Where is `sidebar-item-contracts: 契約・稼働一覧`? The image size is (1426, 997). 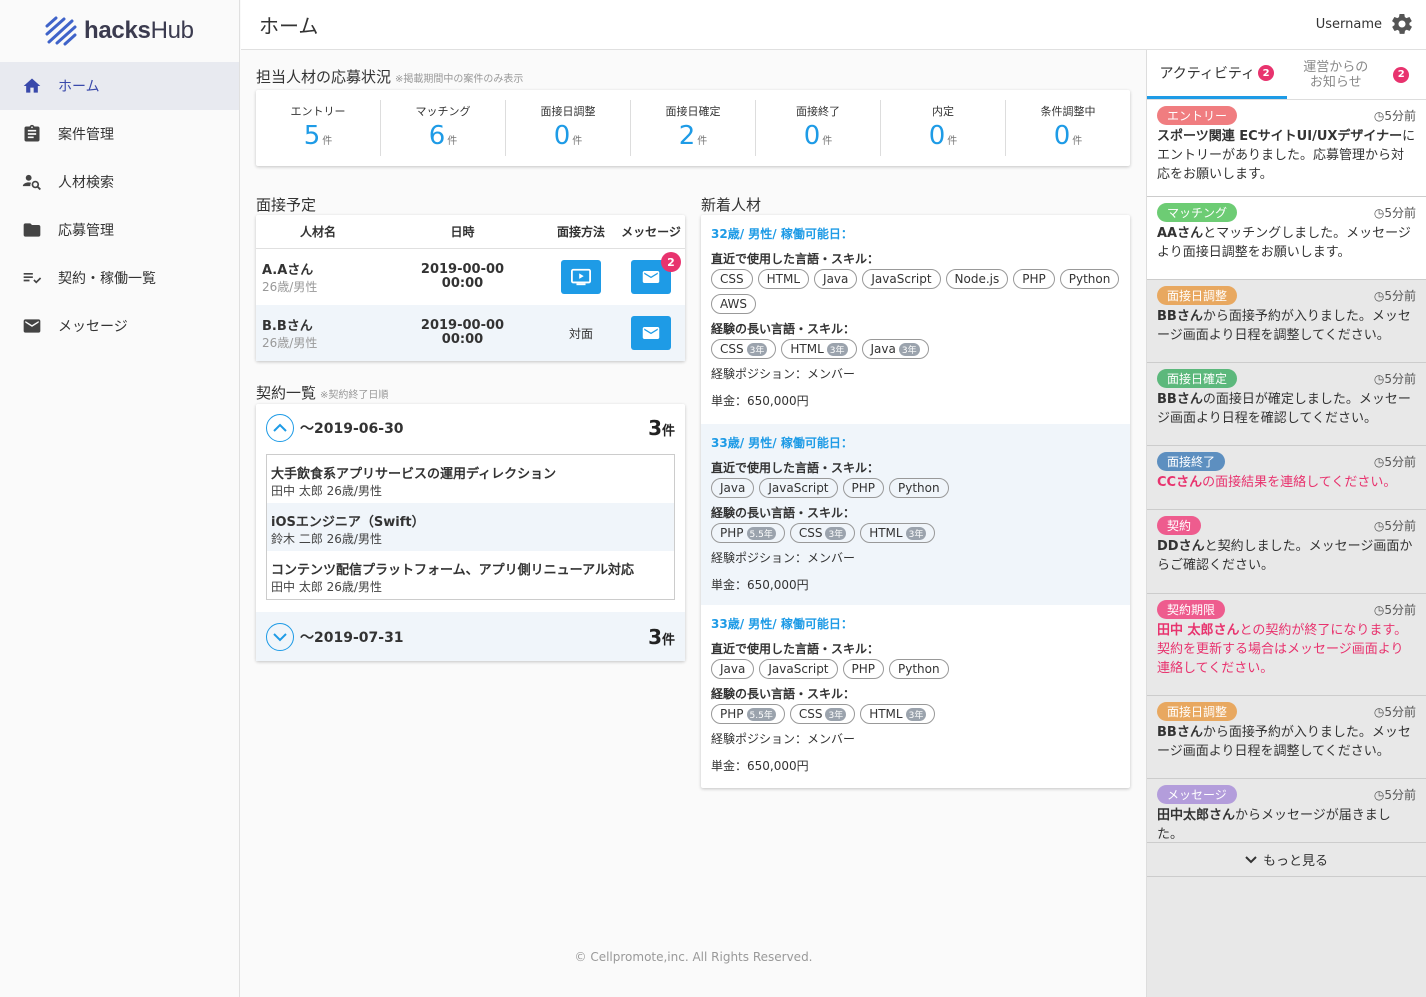
sidebar-item-contracts: 契約・稼働一覧 is located at coordinates (119, 278).